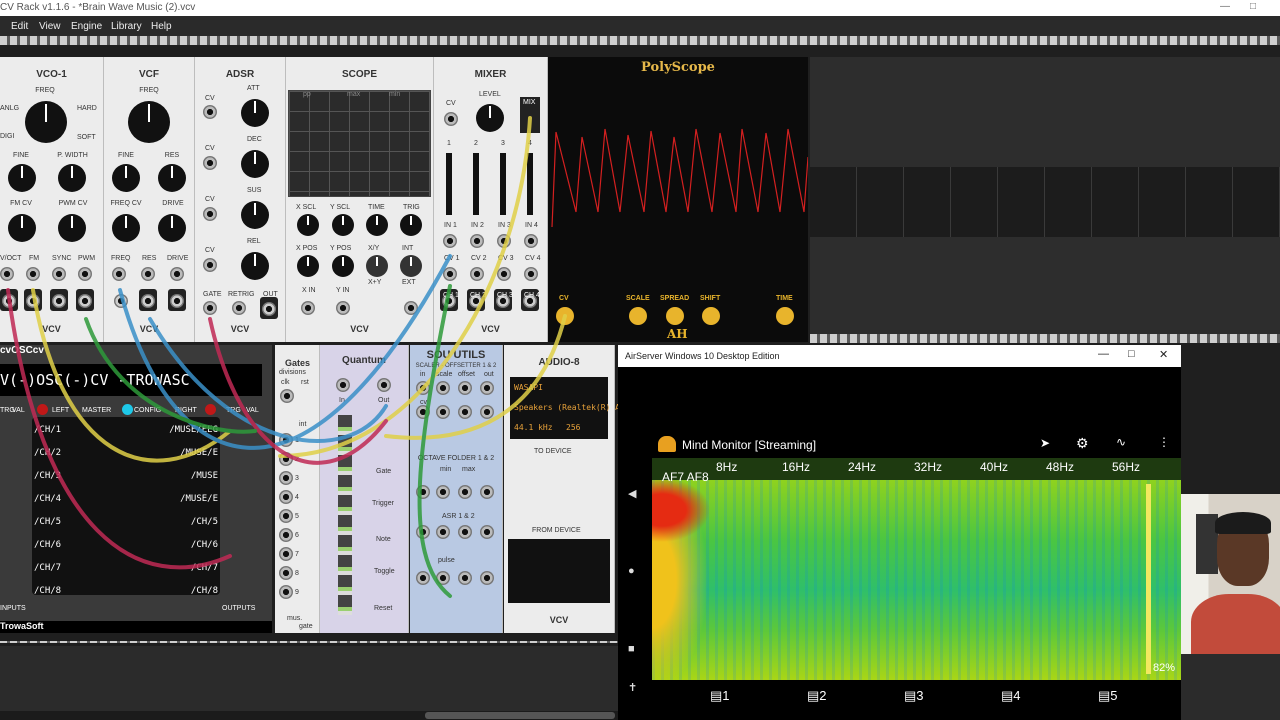 This screenshot has width=1280, height=720. I want to click on vco-sqr-out, so click(85, 300).